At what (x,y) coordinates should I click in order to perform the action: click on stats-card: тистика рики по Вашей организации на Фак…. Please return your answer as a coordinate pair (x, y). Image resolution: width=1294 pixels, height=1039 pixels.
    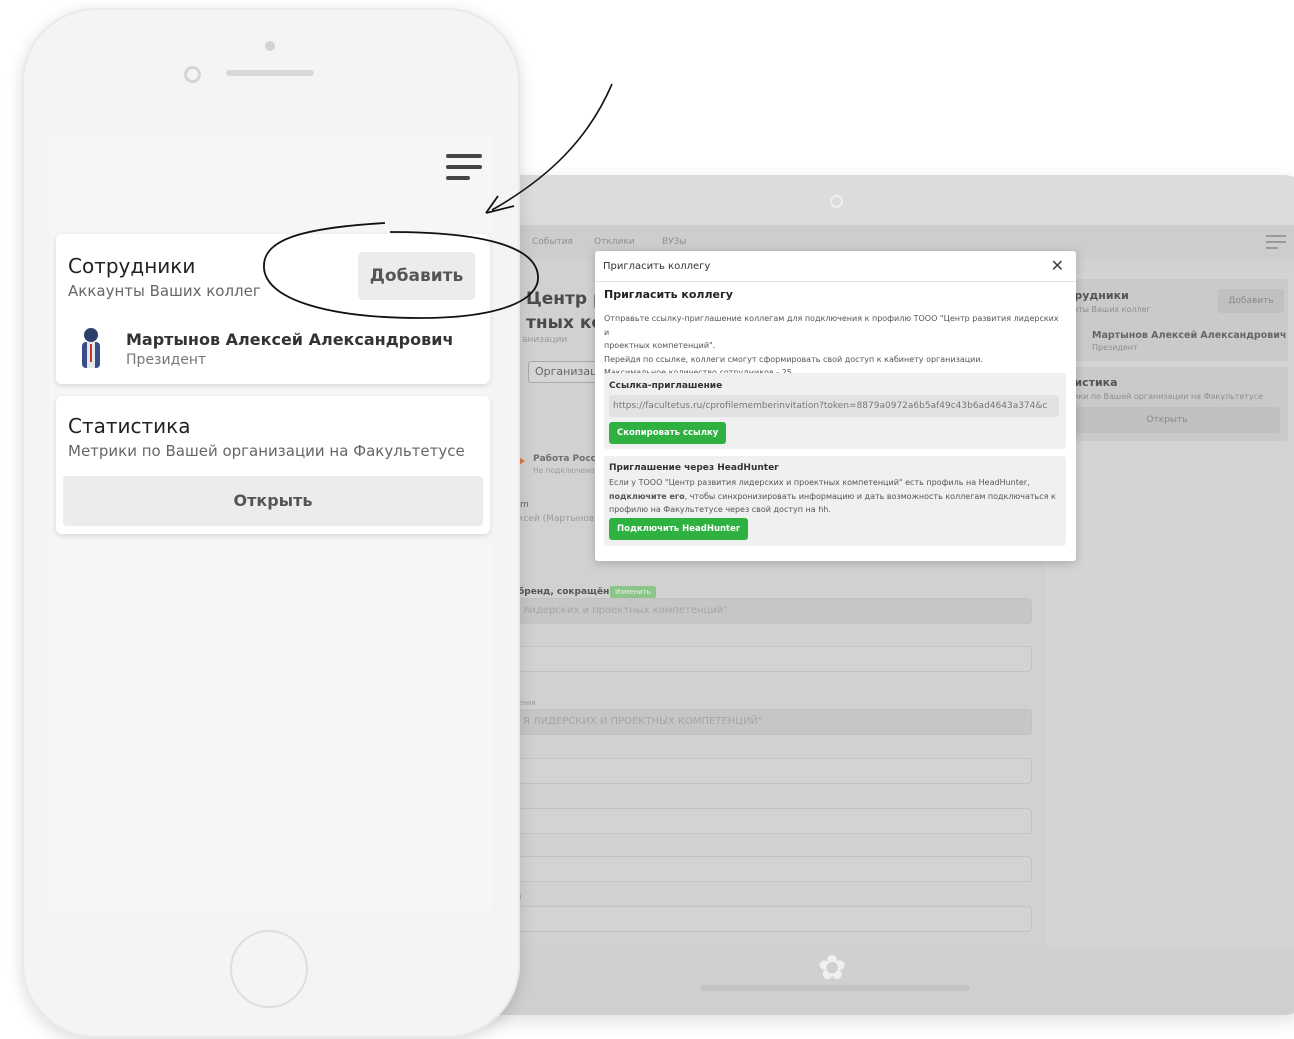
    Looking at the image, I should click on (1167, 404).